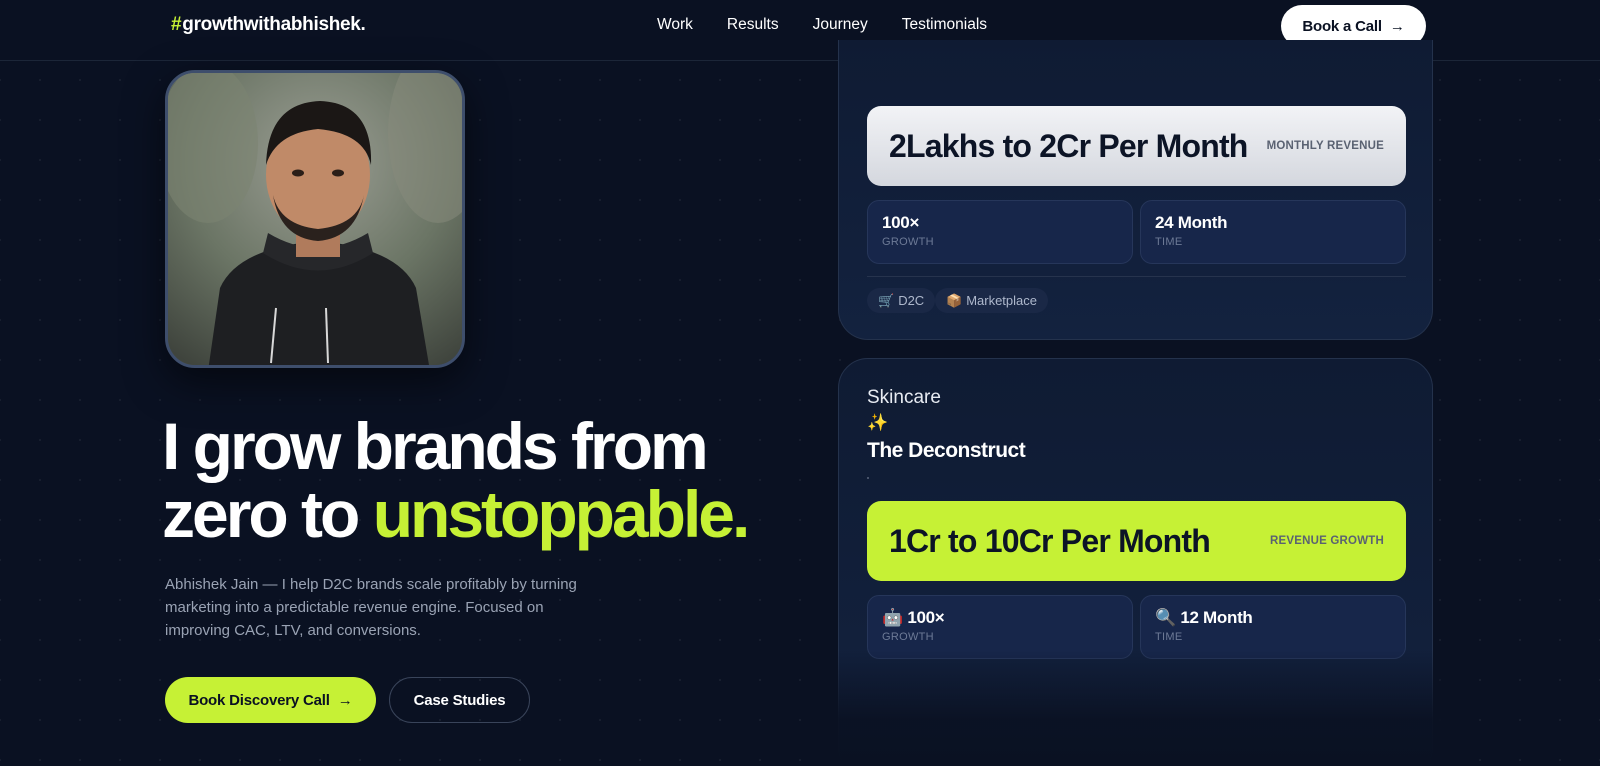 This screenshot has height=766, width=1600. What do you see at coordinates (1327, 541) in the screenshot?
I see `revenue-label: REVENUE GROWTH` at bounding box center [1327, 541].